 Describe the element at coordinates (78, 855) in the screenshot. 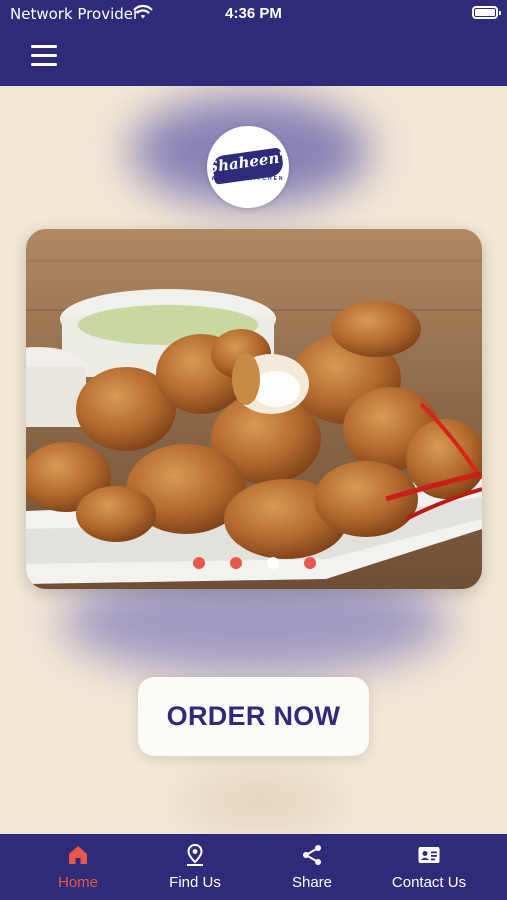

I see `home-icon` at that location.